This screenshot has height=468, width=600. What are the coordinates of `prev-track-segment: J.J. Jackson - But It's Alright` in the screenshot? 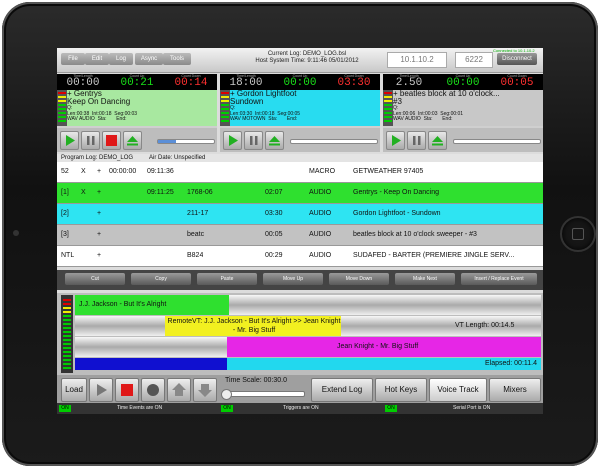 It's located at (152, 305).